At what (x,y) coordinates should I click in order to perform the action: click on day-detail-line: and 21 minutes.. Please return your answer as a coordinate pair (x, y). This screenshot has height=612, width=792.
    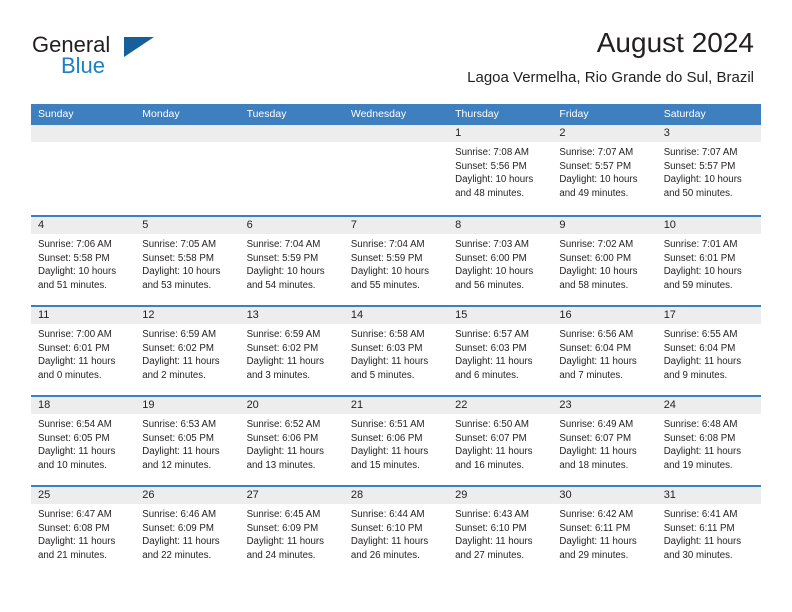
    Looking at the image, I should click on (72, 555).